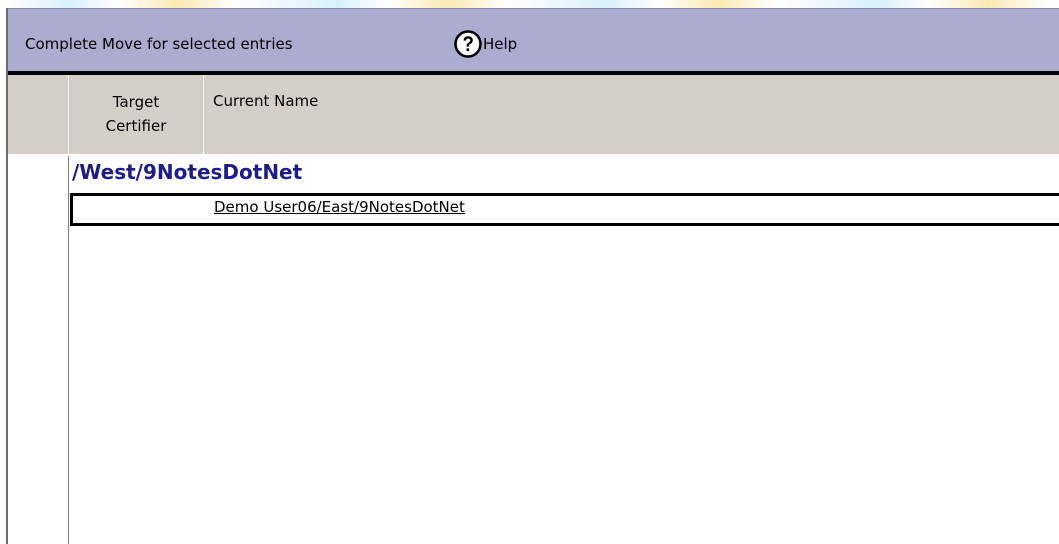 The image size is (1059, 544). I want to click on category-row: /West/9NotesDotNet, so click(187, 172).